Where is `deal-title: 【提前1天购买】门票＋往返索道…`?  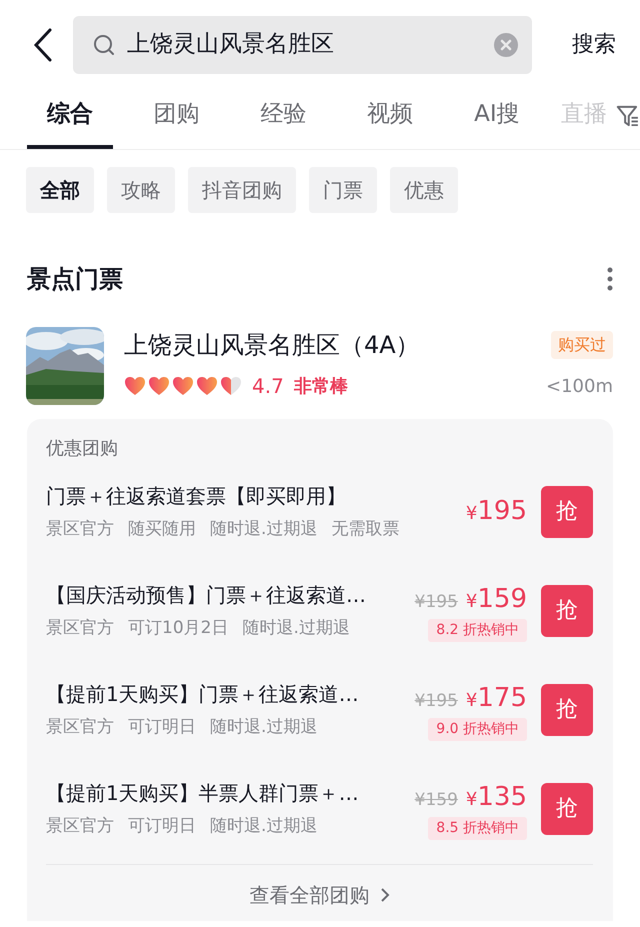 deal-title: 【提前1天购买】门票＋往返索道… is located at coordinates (230, 693).